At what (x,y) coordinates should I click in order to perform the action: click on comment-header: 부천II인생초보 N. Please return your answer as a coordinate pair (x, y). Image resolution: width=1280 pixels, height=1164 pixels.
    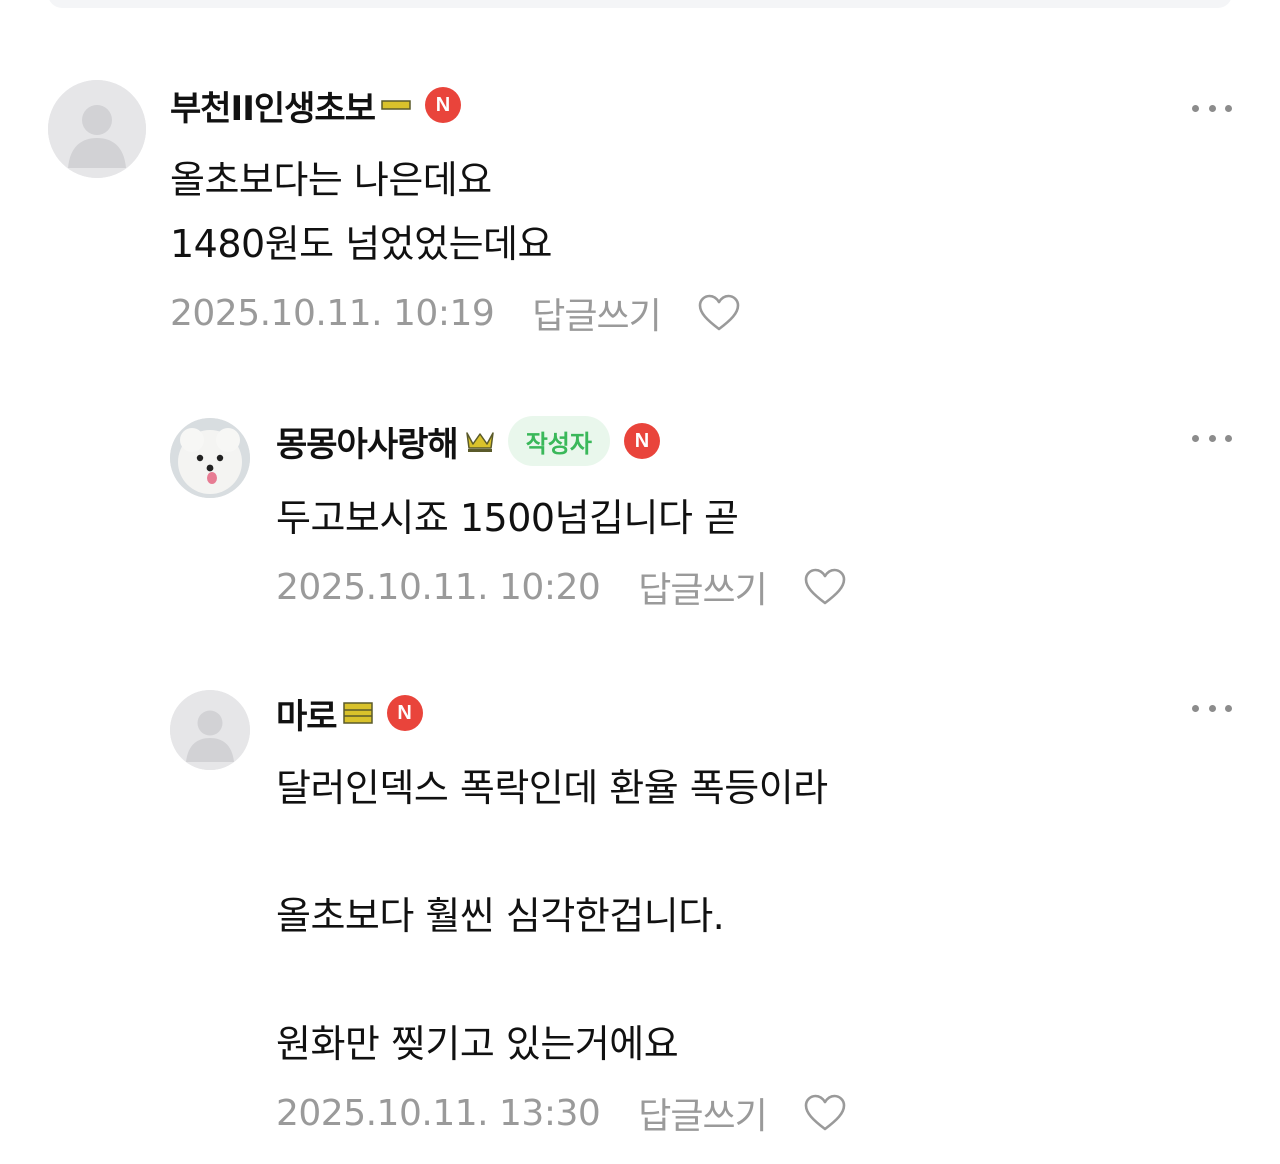
    Looking at the image, I should click on (315, 105).